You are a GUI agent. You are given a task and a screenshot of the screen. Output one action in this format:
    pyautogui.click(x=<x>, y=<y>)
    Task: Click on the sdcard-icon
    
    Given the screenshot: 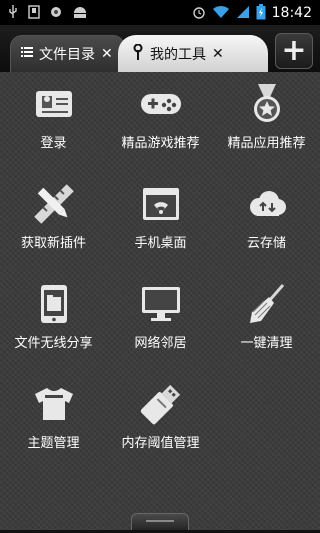 What is the action you would take?
    pyautogui.click(x=34, y=12)
    